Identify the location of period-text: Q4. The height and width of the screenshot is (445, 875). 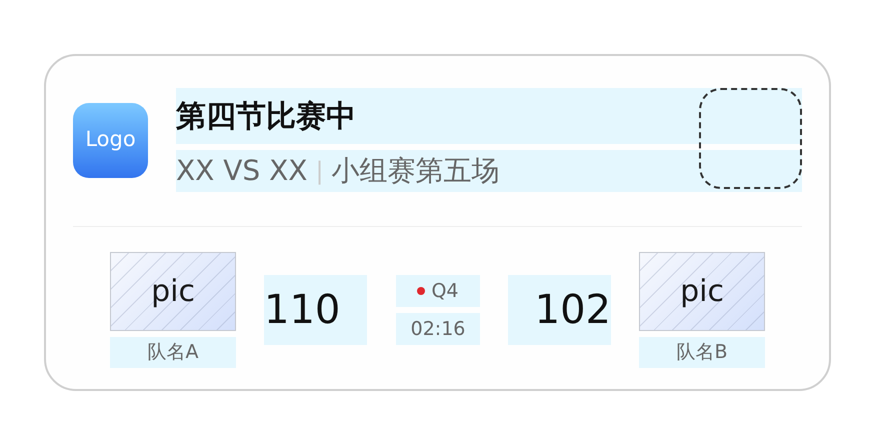
(445, 291).